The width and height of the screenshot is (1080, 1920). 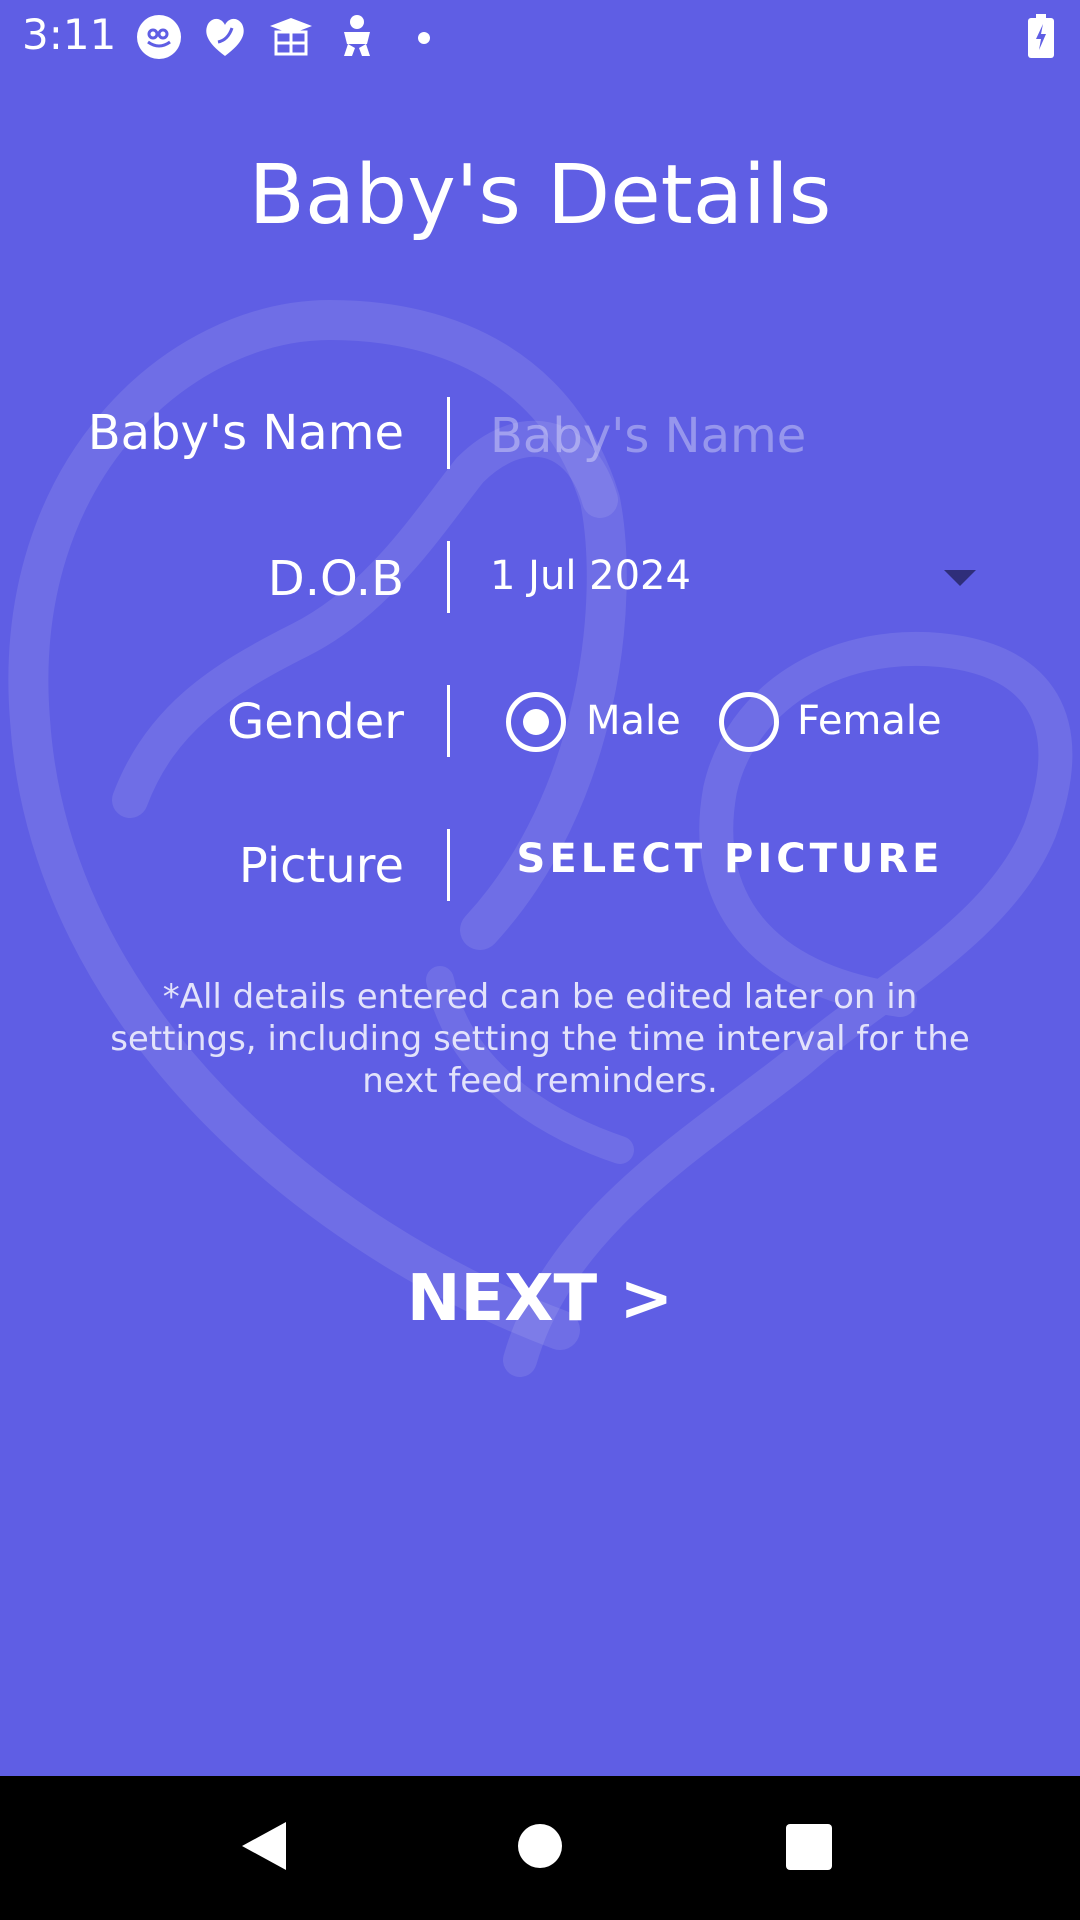 What do you see at coordinates (69, 34) in the screenshot?
I see `status-time: 3:11` at bounding box center [69, 34].